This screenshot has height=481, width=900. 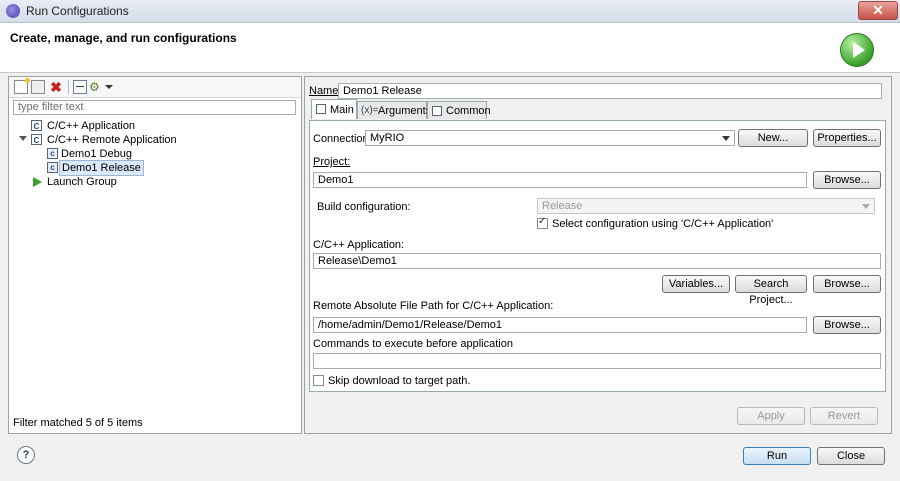 What do you see at coordinates (370, 110) in the screenshot?
I see `arguments-icon: (x)=` at bounding box center [370, 110].